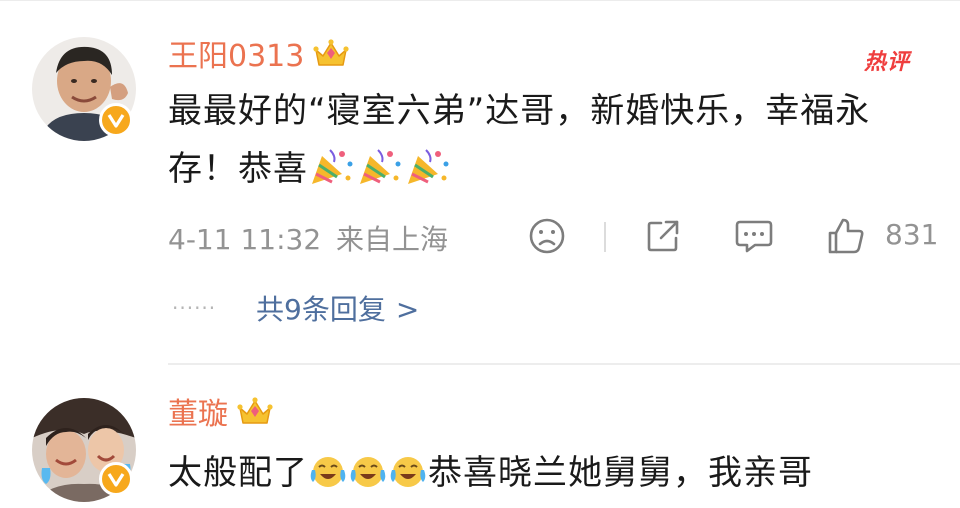 This screenshot has width=960, height=508. Describe the element at coordinates (564, 364) in the screenshot. I see `comment-divider` at that location.